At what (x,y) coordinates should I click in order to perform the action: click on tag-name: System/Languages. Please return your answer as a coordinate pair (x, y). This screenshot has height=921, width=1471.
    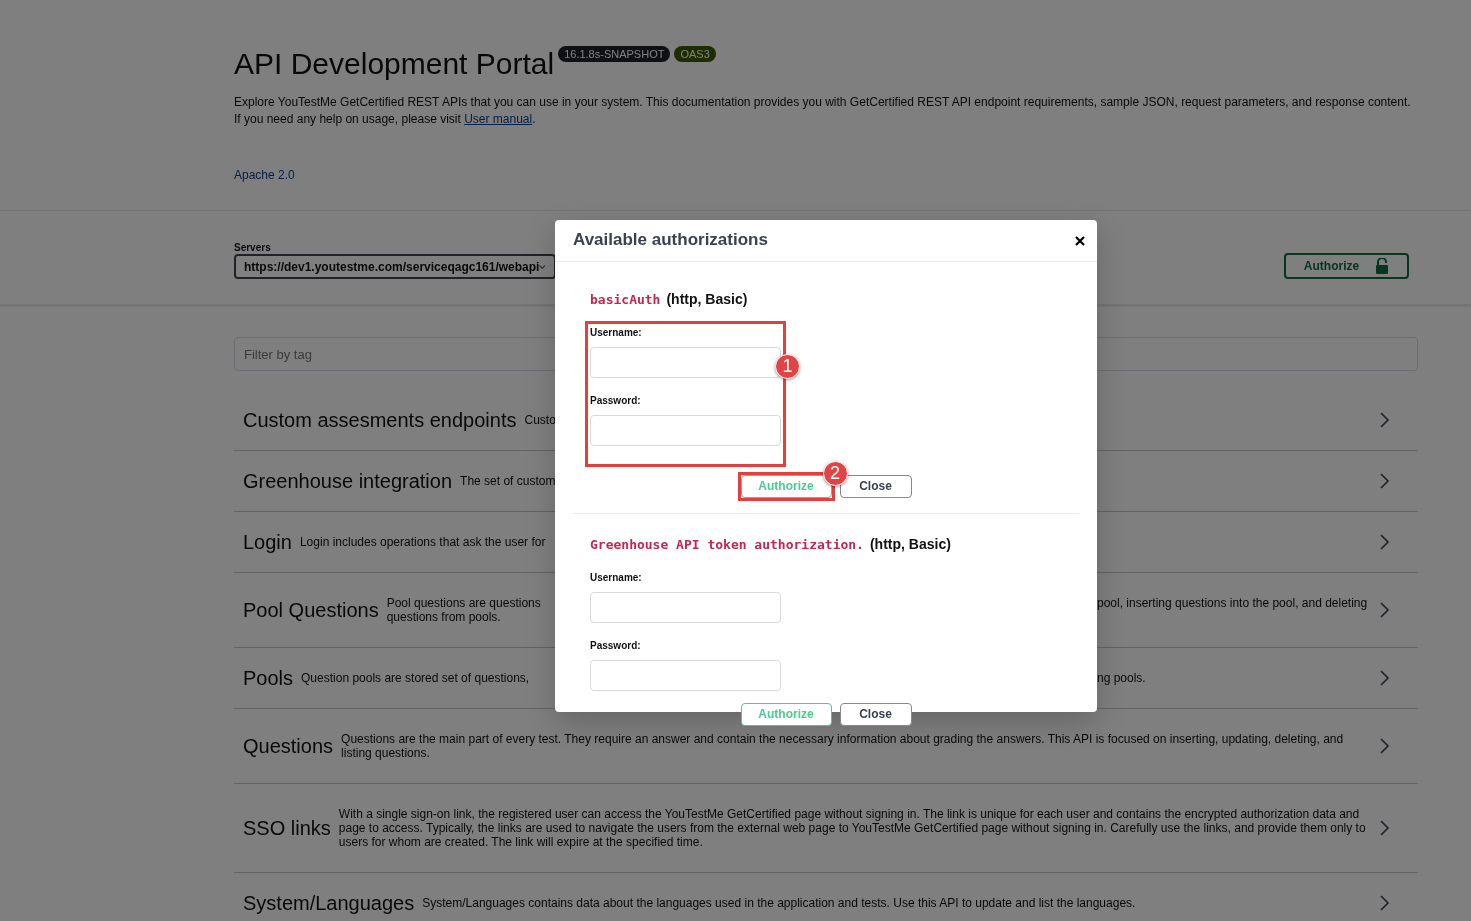
    Looking at the image, I should click on (329, 903).